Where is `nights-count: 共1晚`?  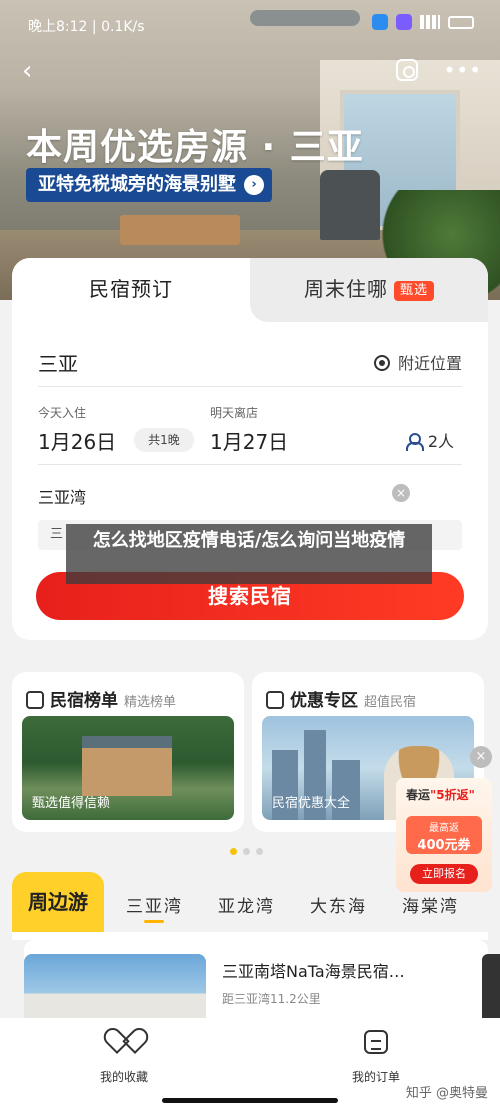
nights-count: 共1晚 is located at coordinates (164, 440).